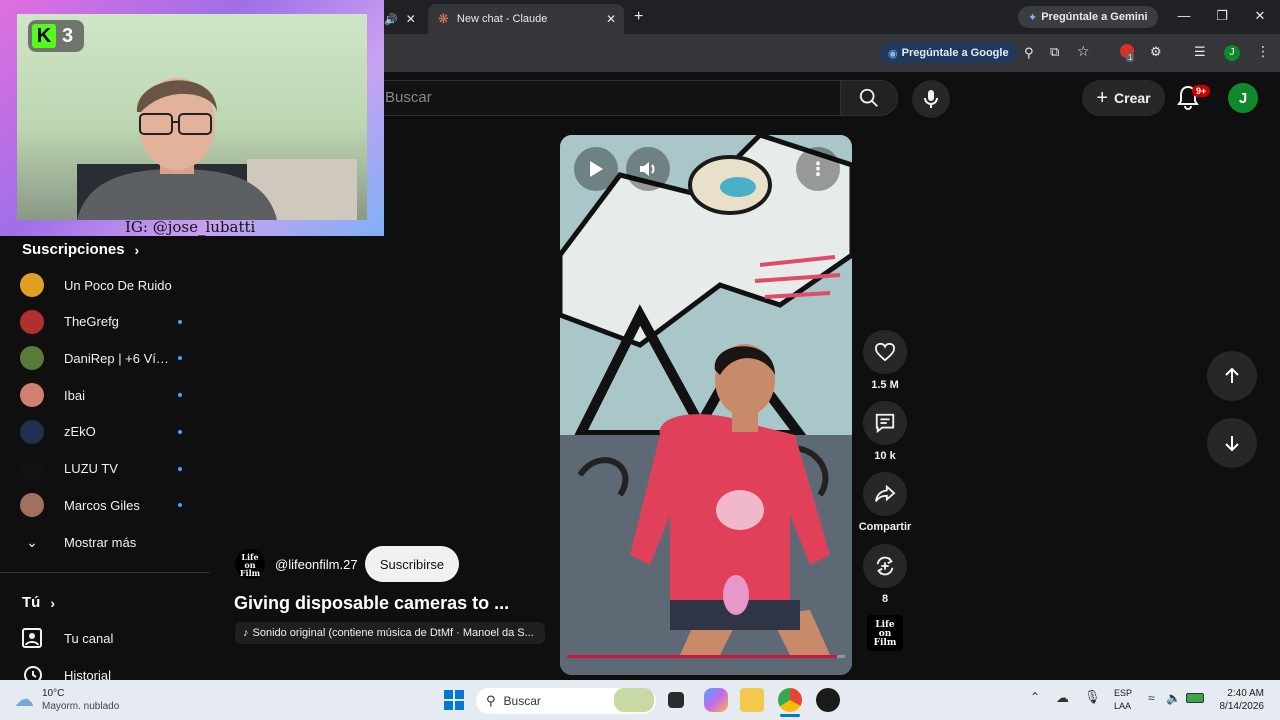 The width and height of the screenshot is (1280, 720). Describe the element at coordinates (752, 700) in the screenshot. I see `file-explorer-icon` at that location.